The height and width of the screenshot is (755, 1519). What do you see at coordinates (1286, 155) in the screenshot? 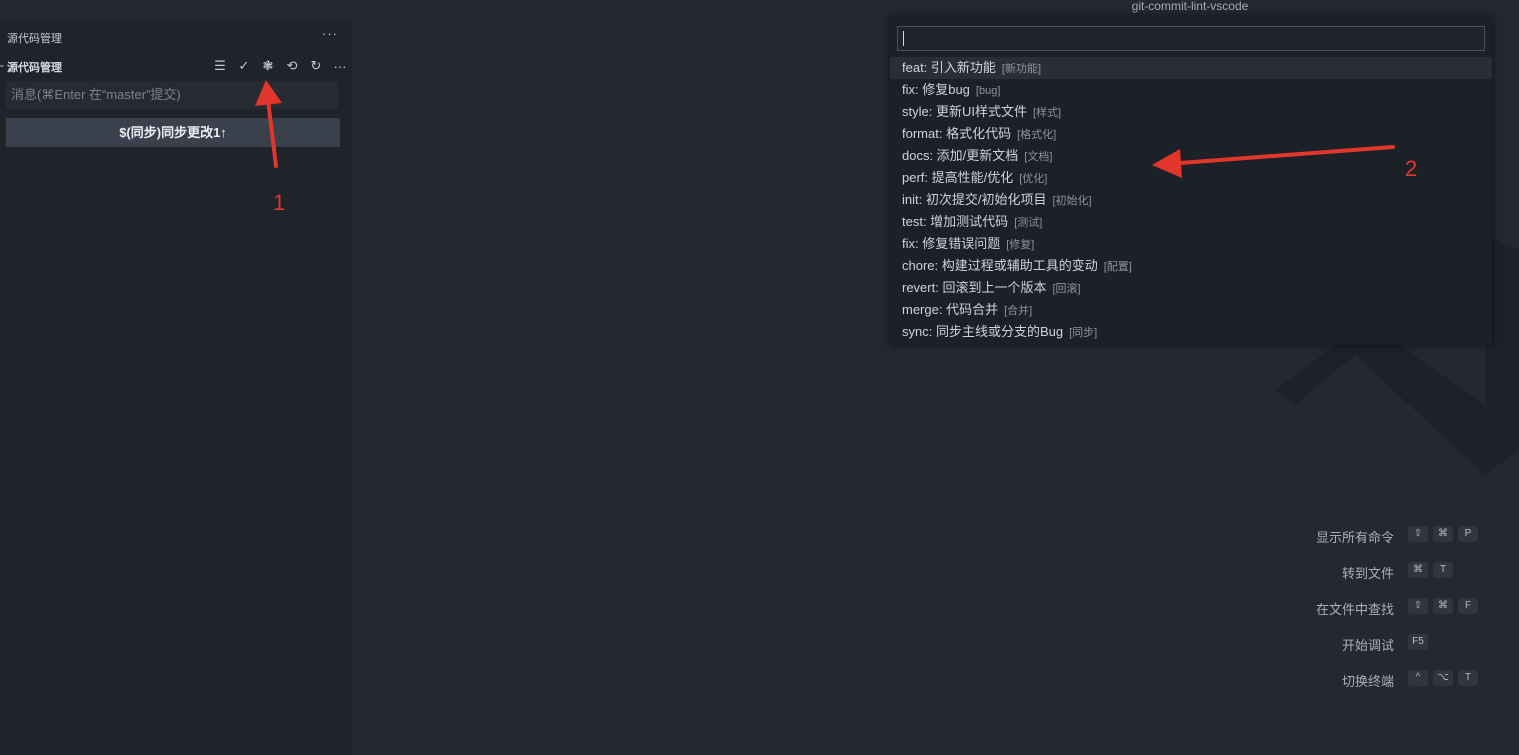
I see `arrow-2-shaft` at bounding box center [1286, 155].